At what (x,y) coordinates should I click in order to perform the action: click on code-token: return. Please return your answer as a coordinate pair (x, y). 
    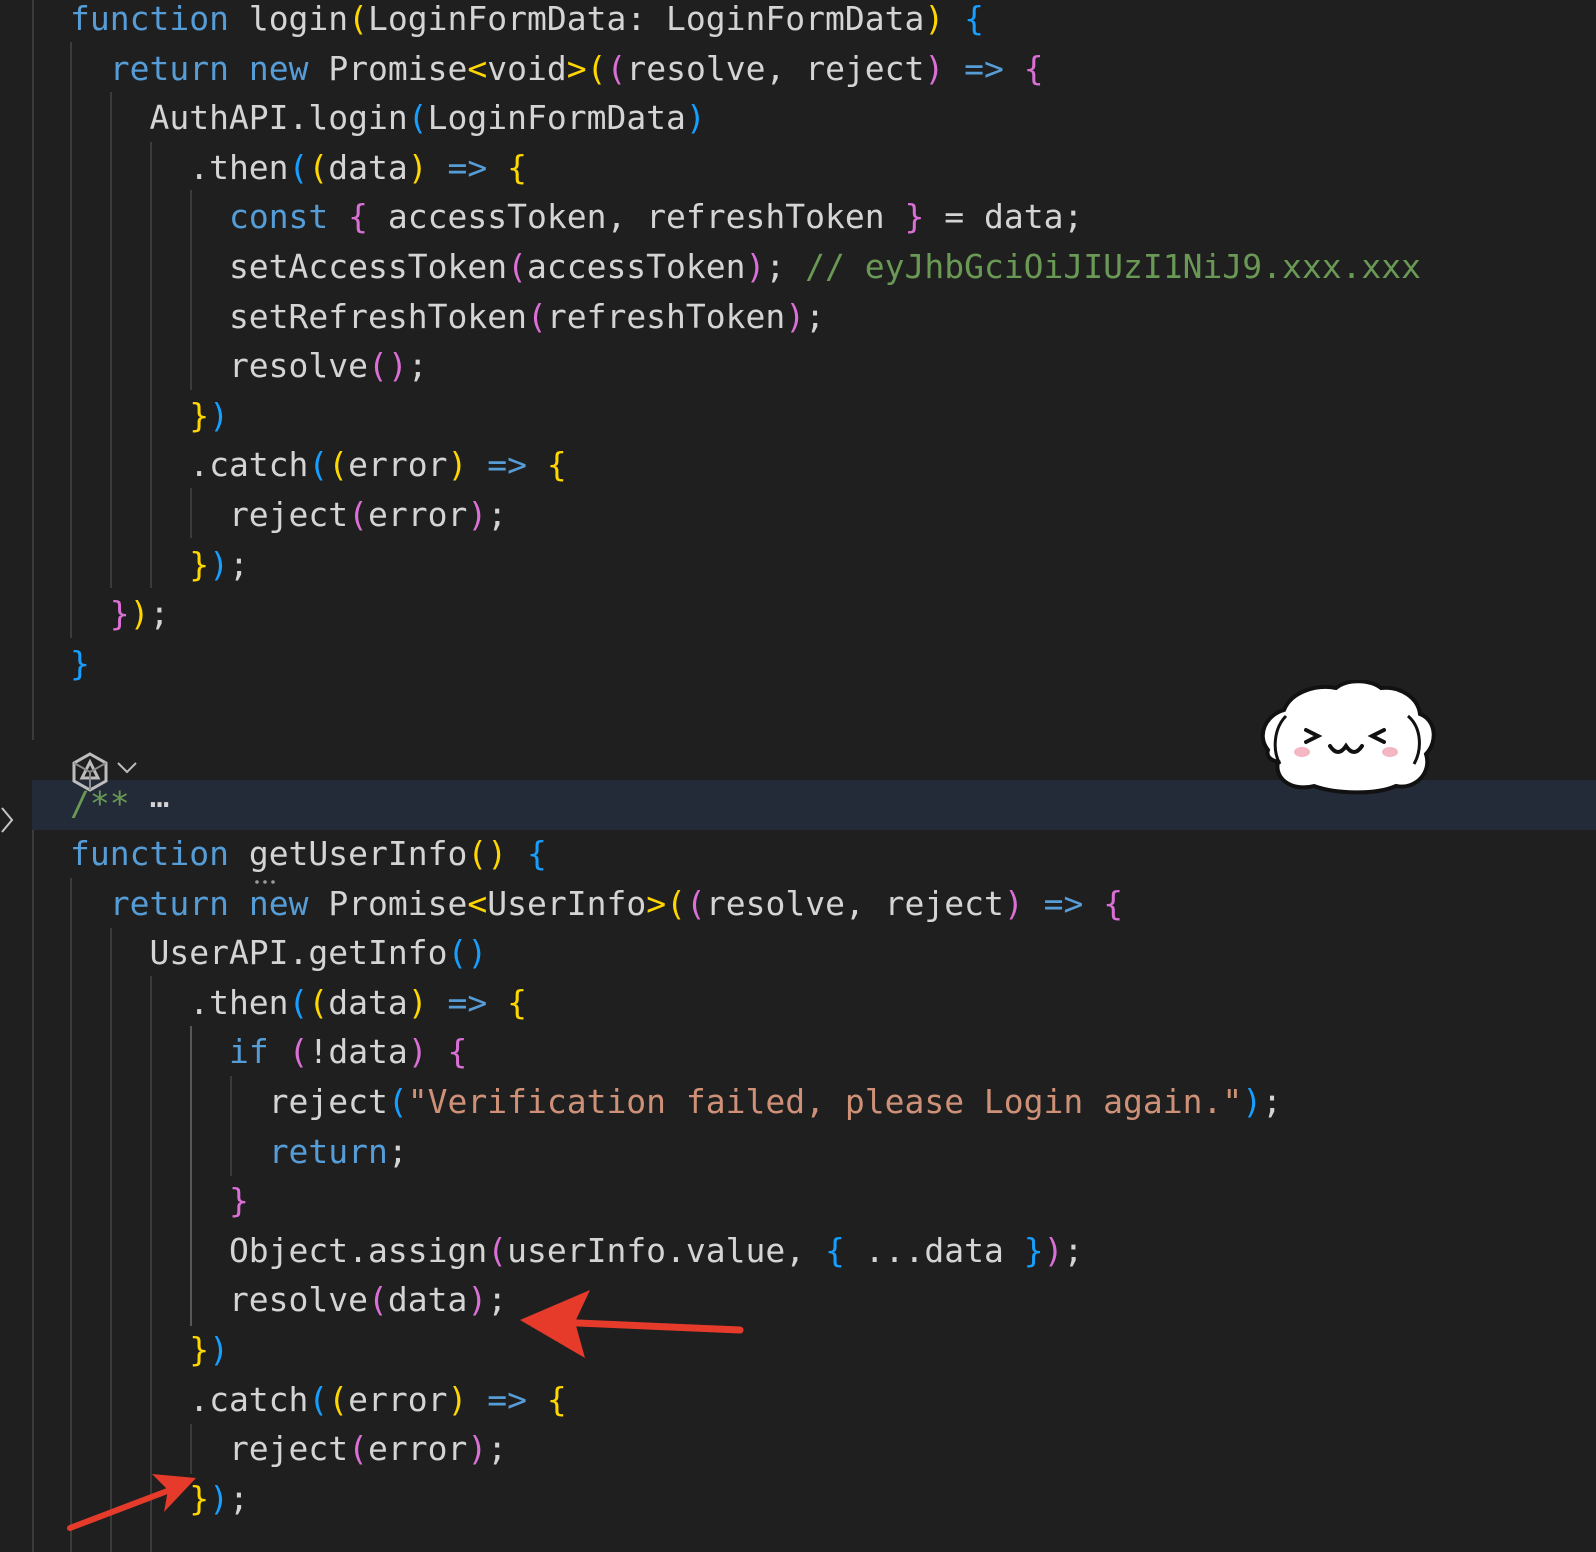
    Looking at the image, I should click on (169, 68).